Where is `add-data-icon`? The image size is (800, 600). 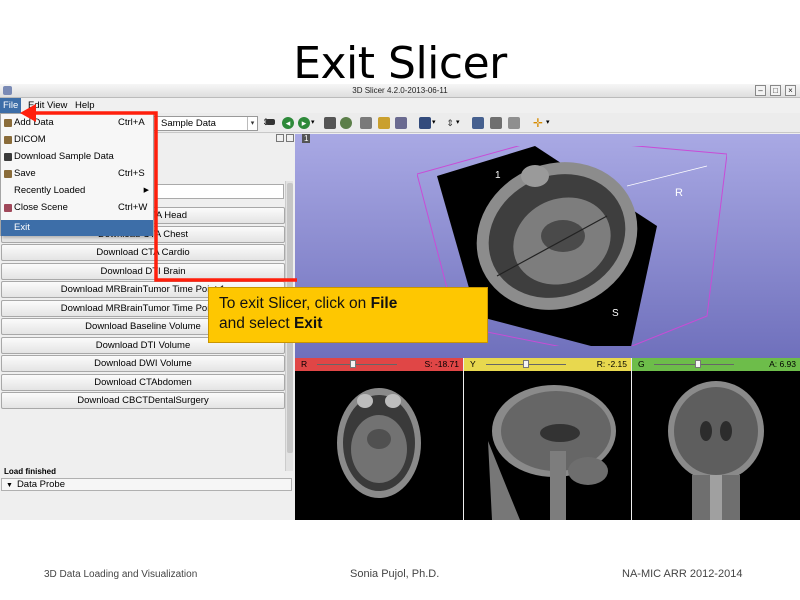 add-data-icon is located at coordinates (8, 123).